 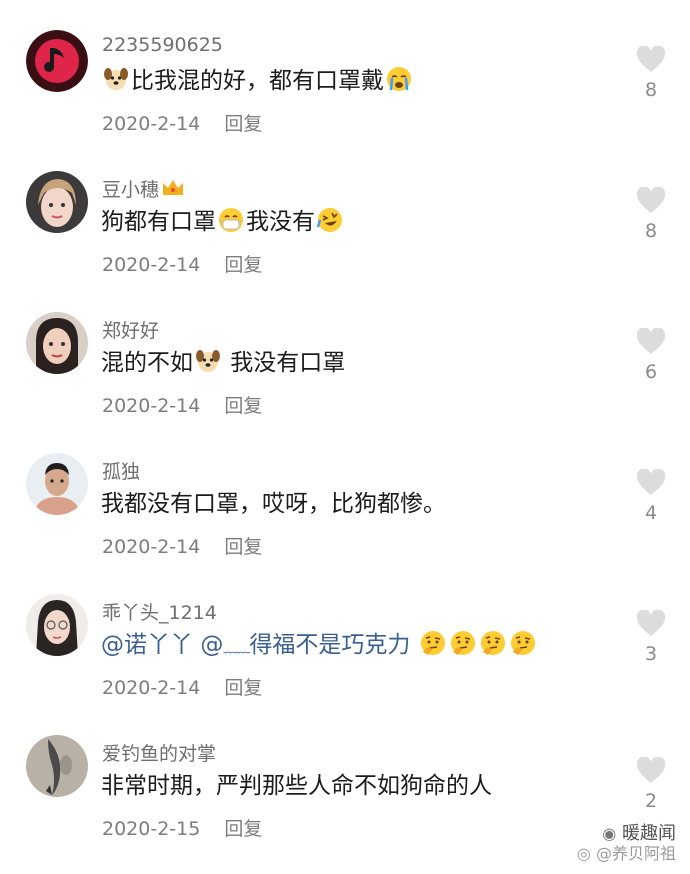 What do you see at coordinates (609, 833) in the screenshot?
I see `wechat-logo-icon: ◉` at bounding box center [609, 833].